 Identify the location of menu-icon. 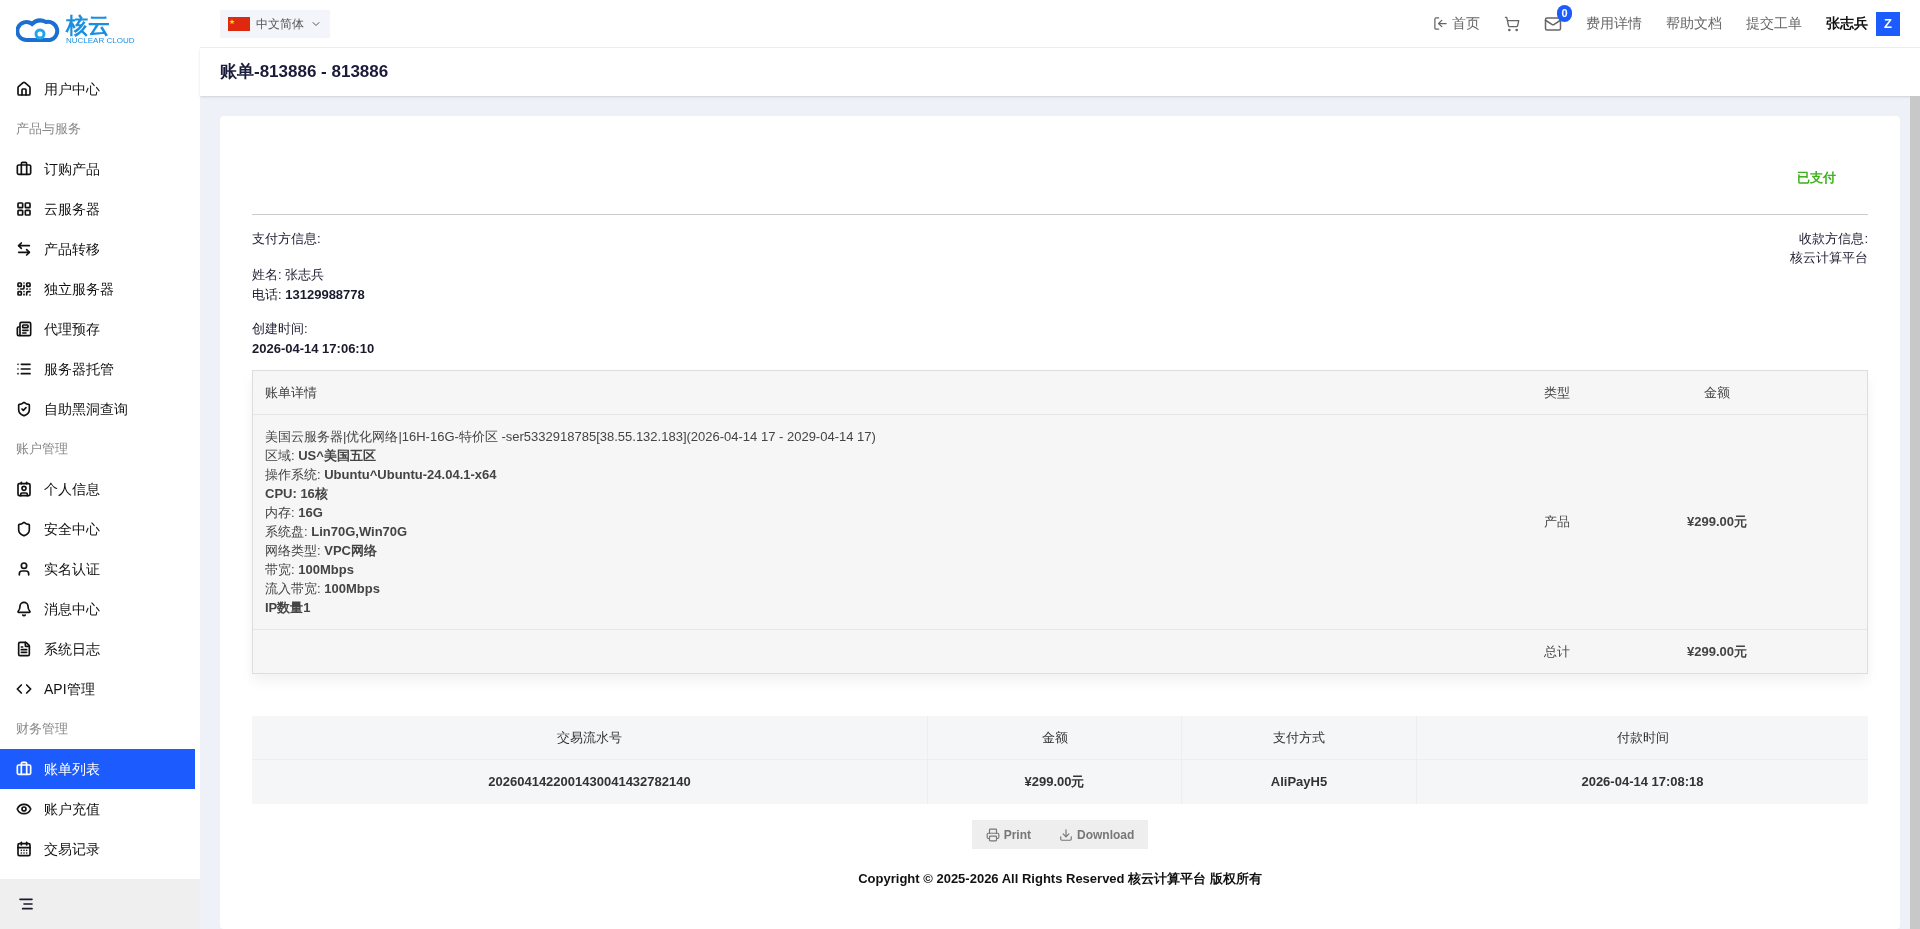
(26, 904).